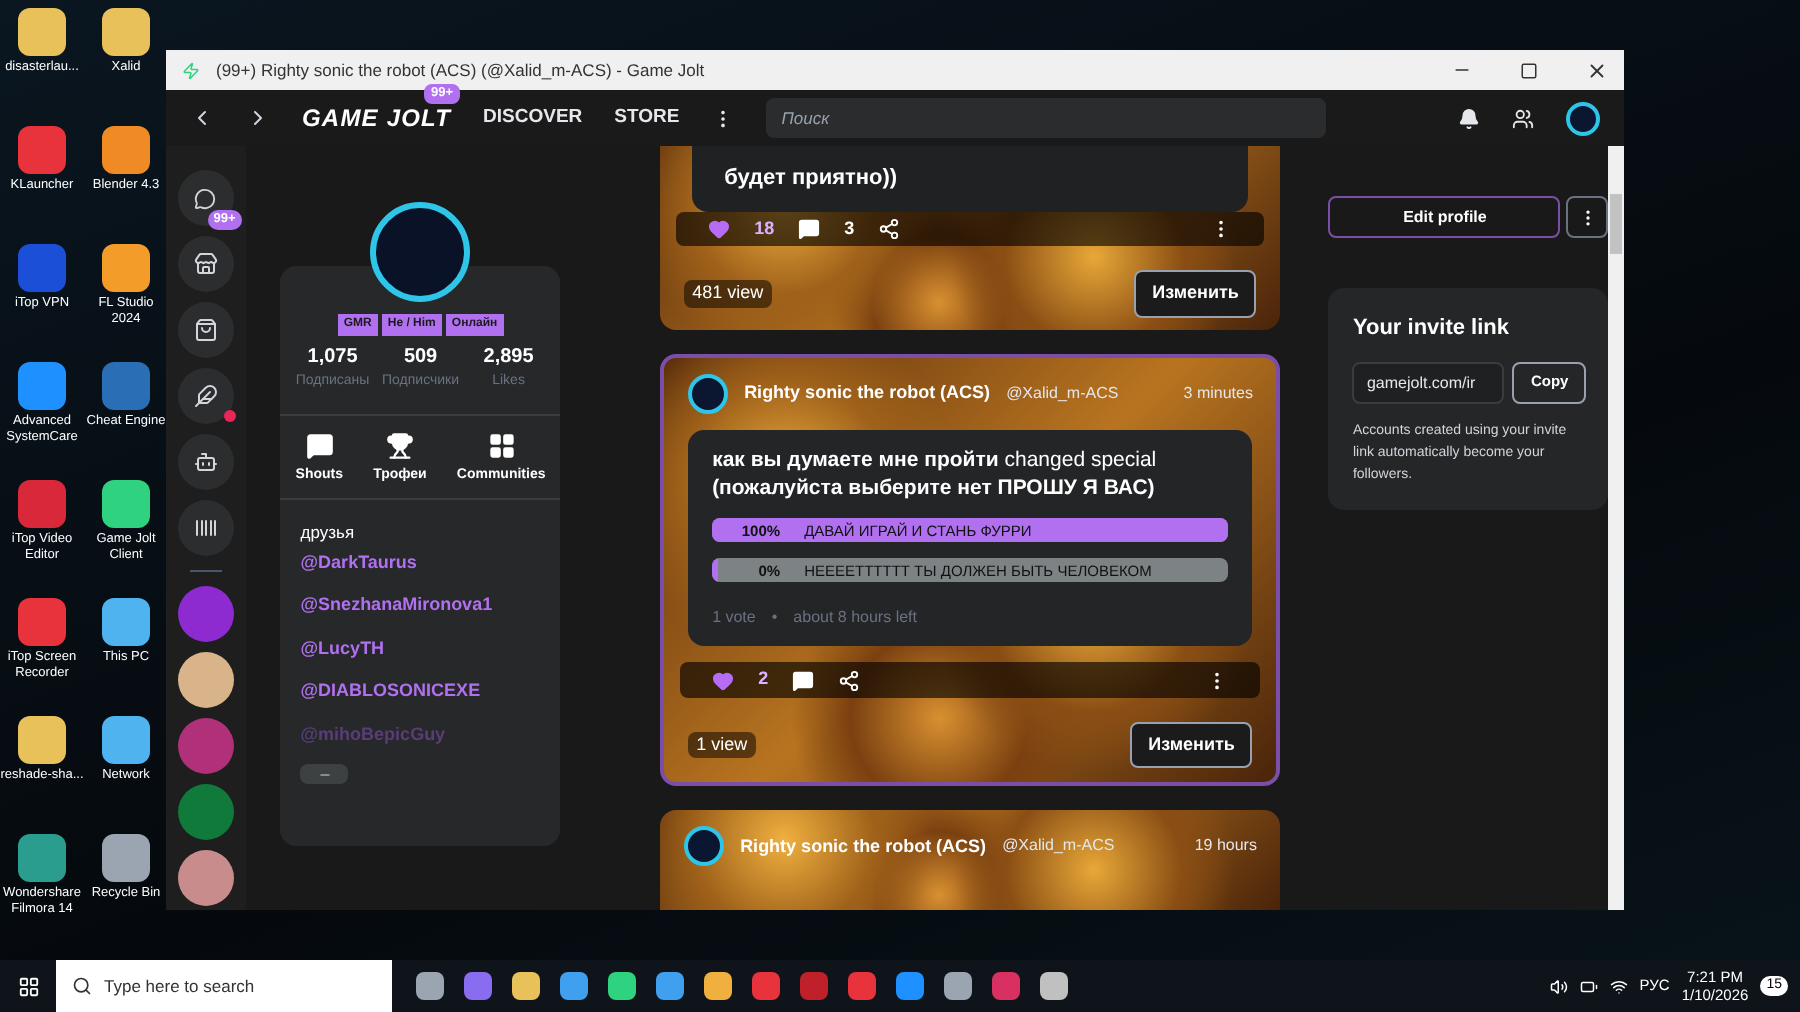  What do you see at coordinates (82, 986) in the screenshot?
I see `search-icon` at bounding box center [82, 986].